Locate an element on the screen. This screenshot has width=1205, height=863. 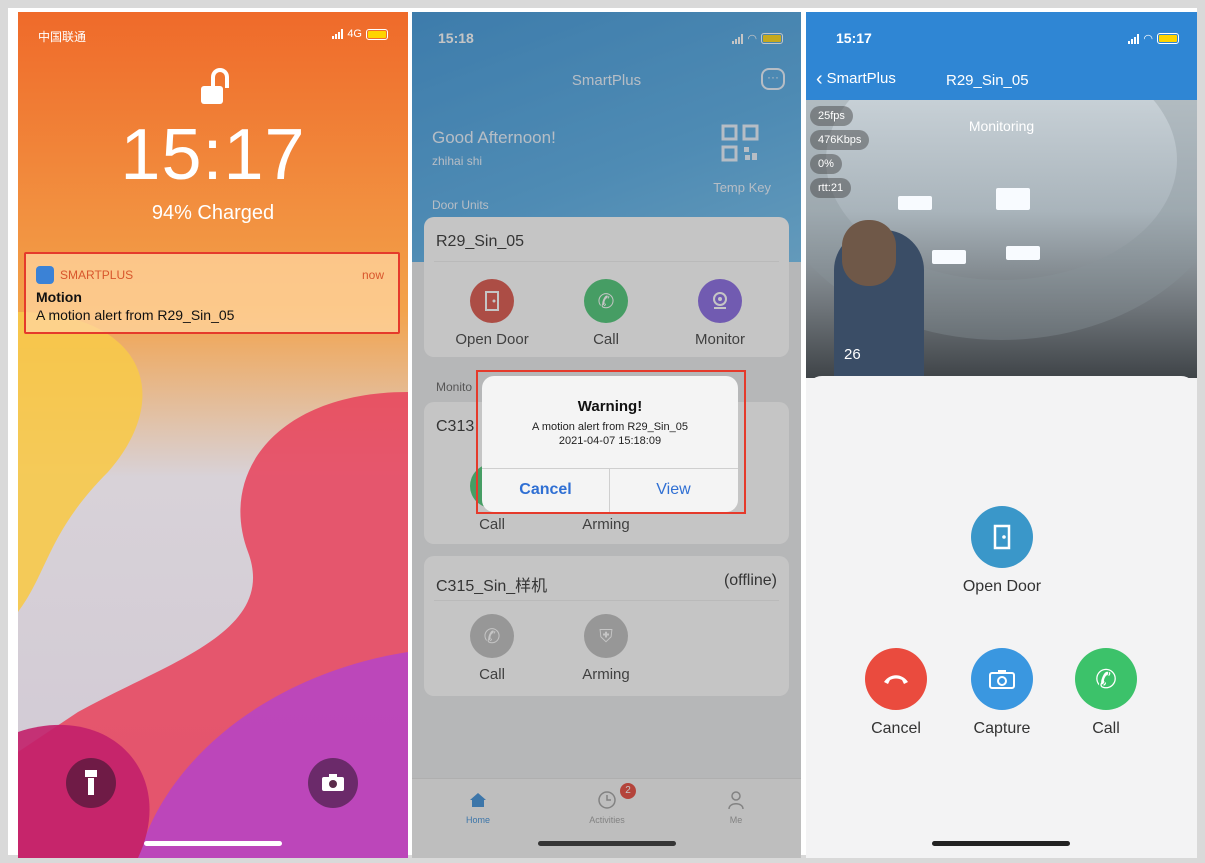
temp-key-label: Temp Key is located at coordinates (742, 187).